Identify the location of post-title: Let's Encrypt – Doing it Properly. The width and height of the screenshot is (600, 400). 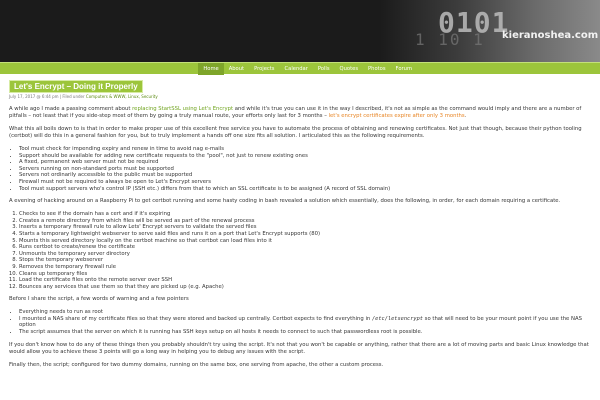
(76, 86).